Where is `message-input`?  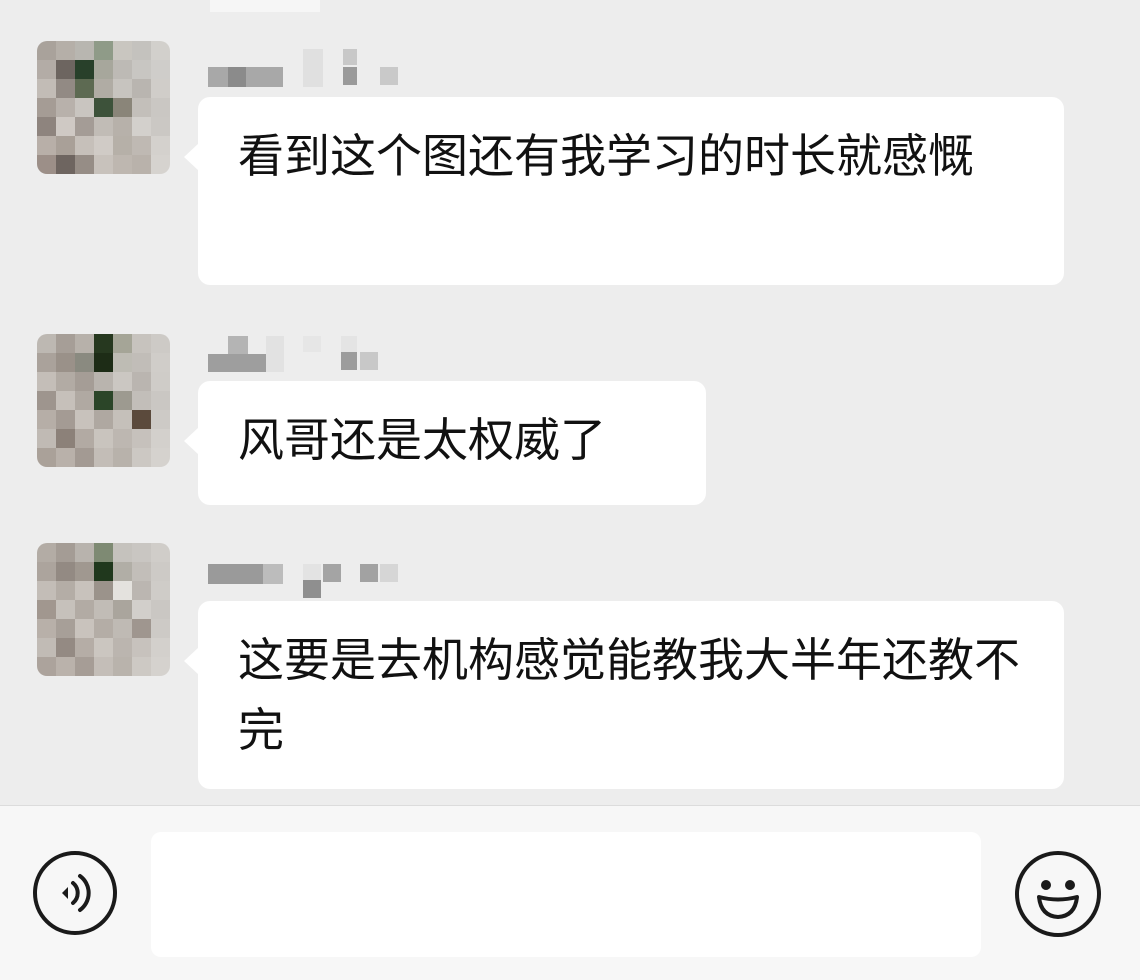
message-input is located at coordinates (566, 894).